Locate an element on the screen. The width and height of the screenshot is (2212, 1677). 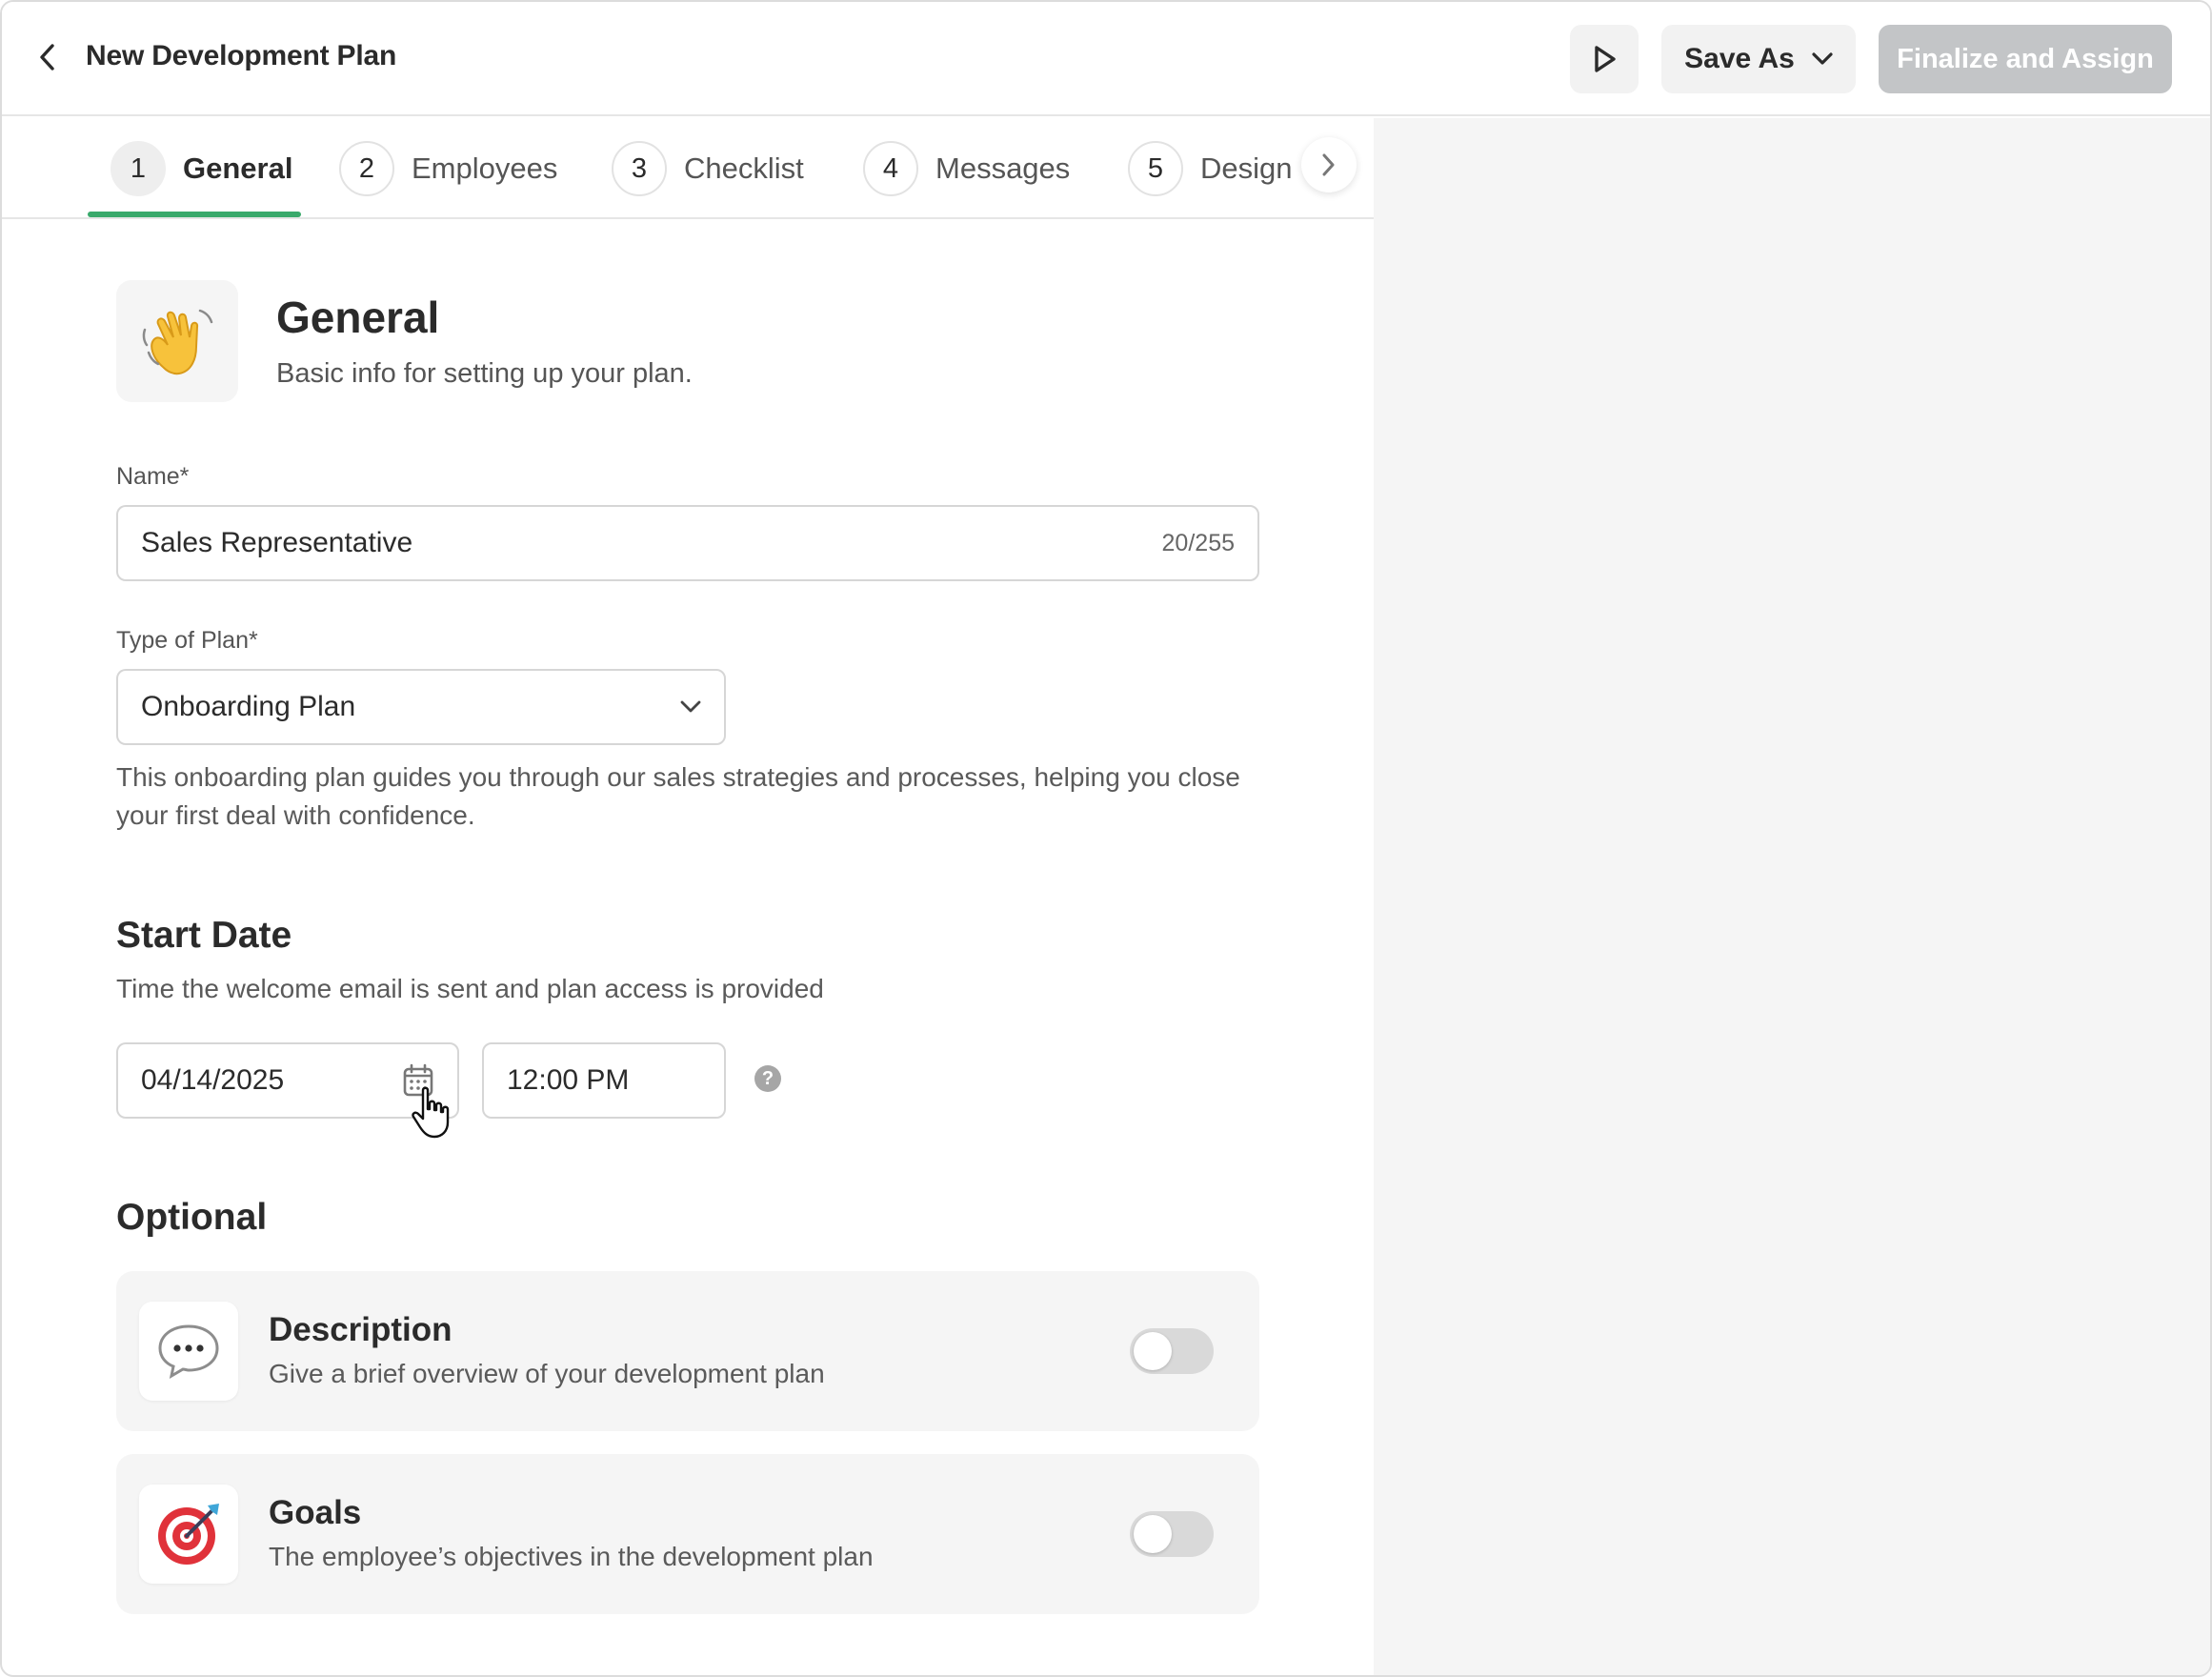
chevron-left-icon is located at coordinates (47, 57).